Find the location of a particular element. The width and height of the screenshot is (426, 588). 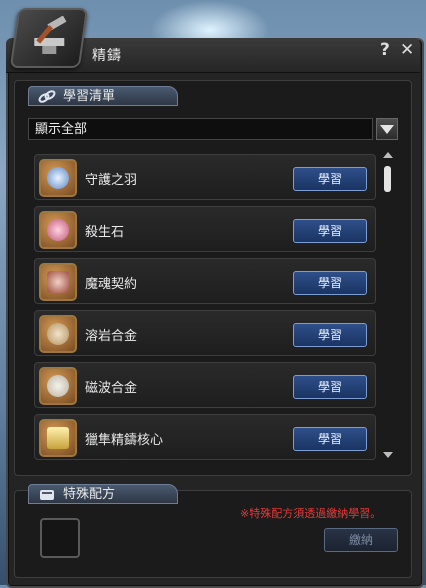

item-name: 溶岩合金 is located at coordinates (111, 336).